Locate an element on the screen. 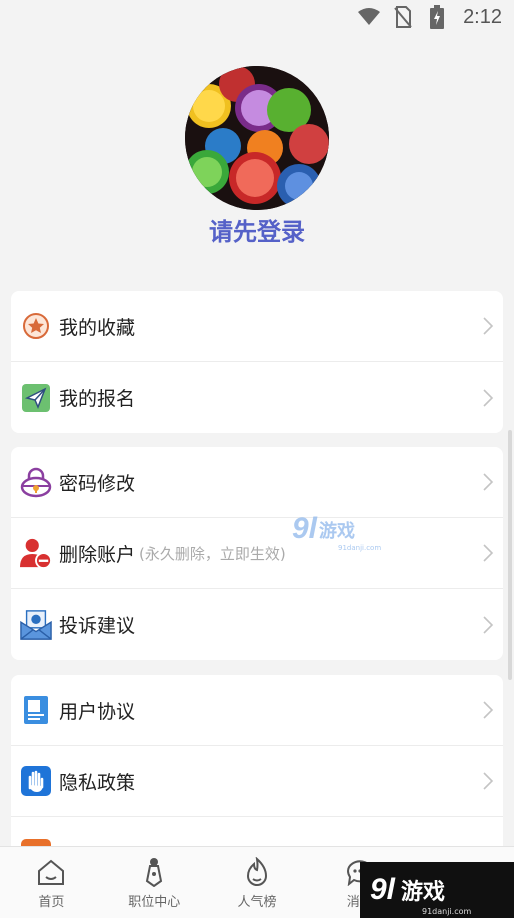 This screenshot has height=918, width=514. no-sim-icon is located at coordinates (403, 17).